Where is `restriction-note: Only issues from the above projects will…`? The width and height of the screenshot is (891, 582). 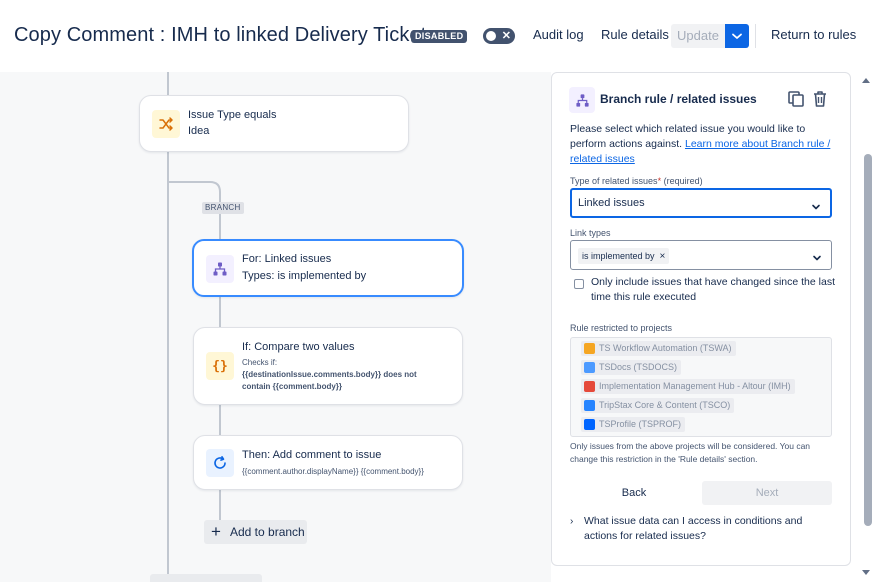 restriction-note: Only issues from the above projects will… is located at coordinates (690, 452).